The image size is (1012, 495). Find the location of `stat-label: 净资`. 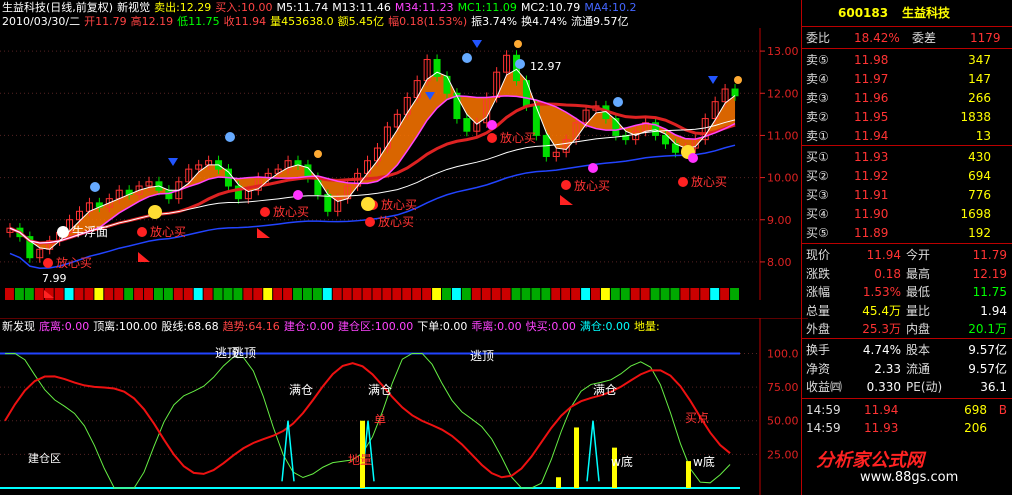

stat-label: 净资 is located at coordinates (818, 368).